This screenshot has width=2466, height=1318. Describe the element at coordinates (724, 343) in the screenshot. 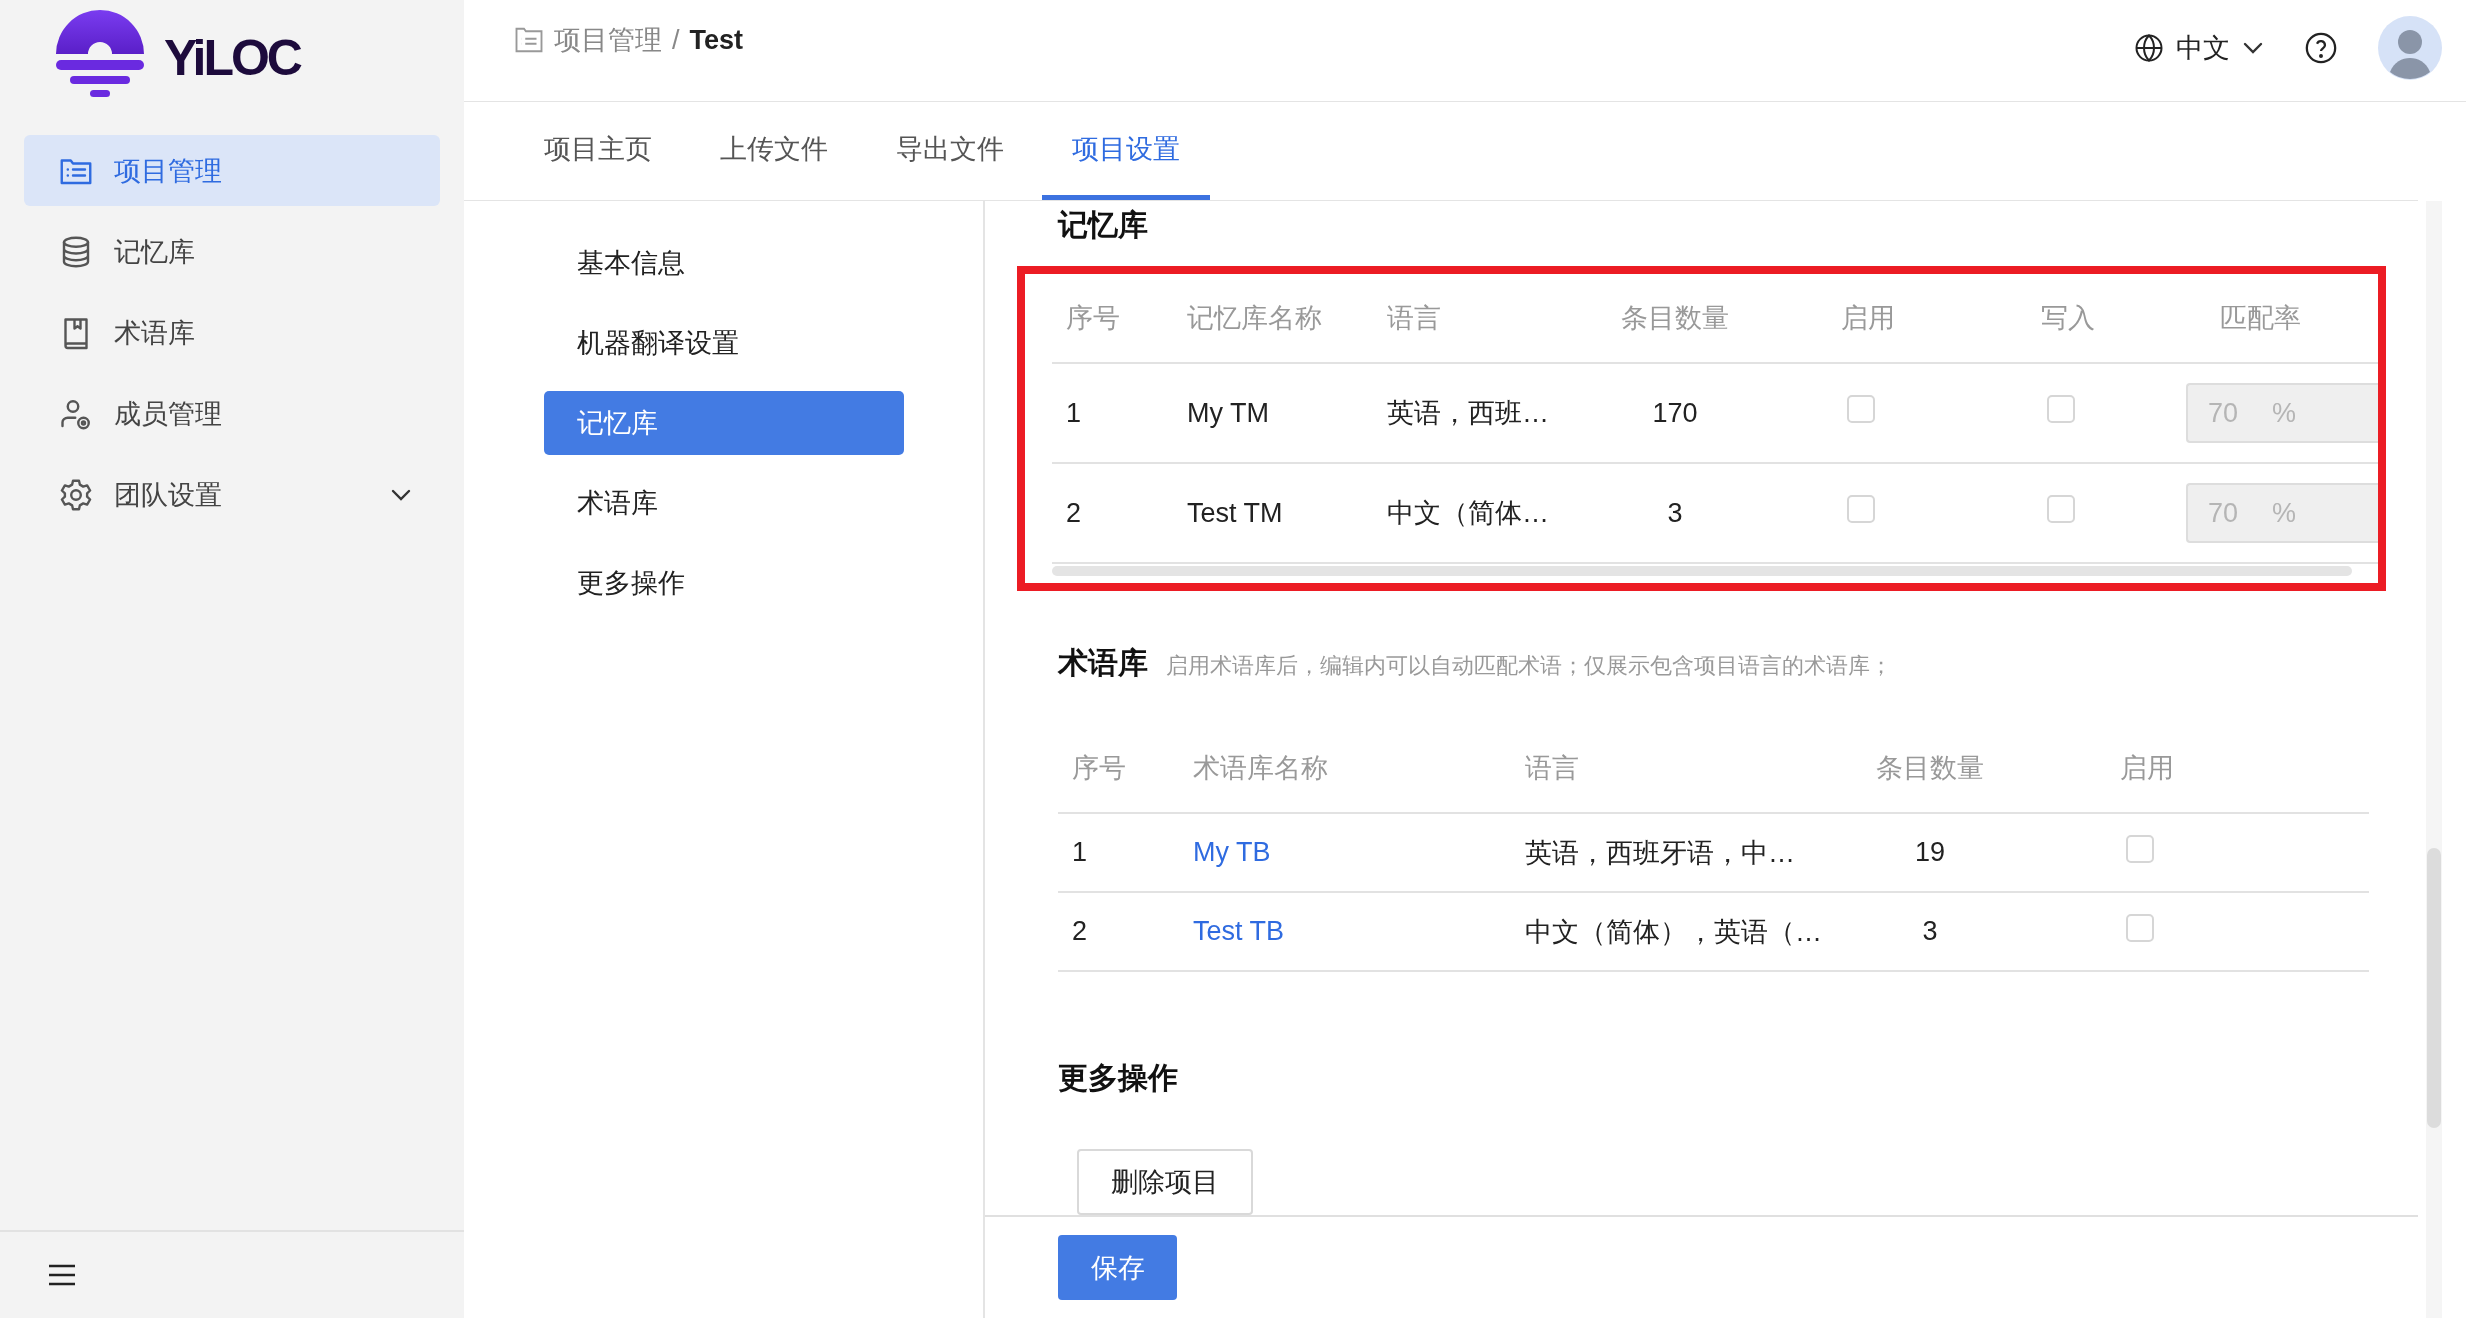

I see `settings-nav-item: 机器翻译设置` at that location.